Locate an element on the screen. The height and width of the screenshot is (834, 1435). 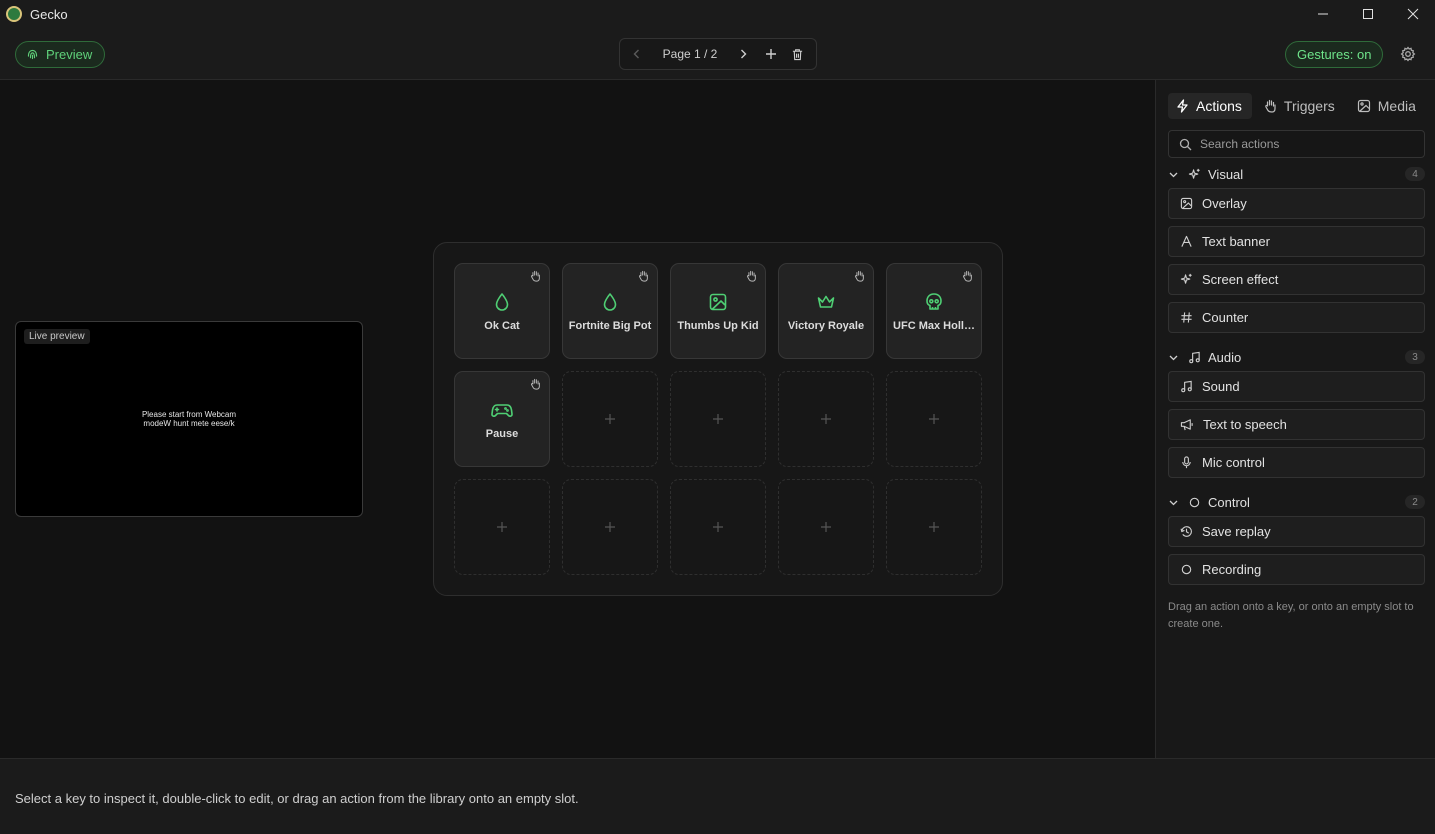
next-page-button is located at coordinates (743, 54).